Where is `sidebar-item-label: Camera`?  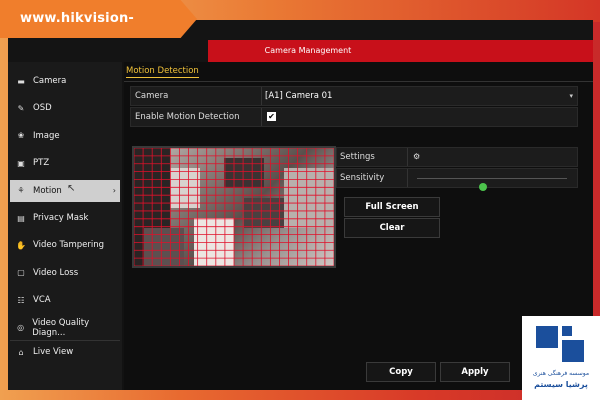 sidebar-item-label: Camera is located at coordinates (50, 81).